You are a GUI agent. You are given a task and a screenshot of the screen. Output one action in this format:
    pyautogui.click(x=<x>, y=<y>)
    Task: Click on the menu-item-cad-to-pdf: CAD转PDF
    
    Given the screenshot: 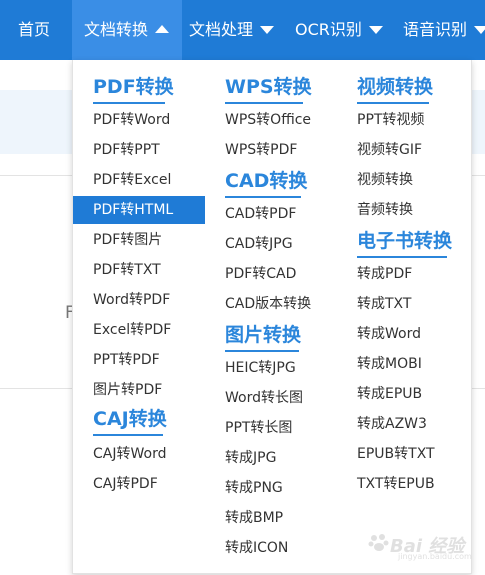 What is the action you would take?
    pyautogui.click(x=260, y=214)
    